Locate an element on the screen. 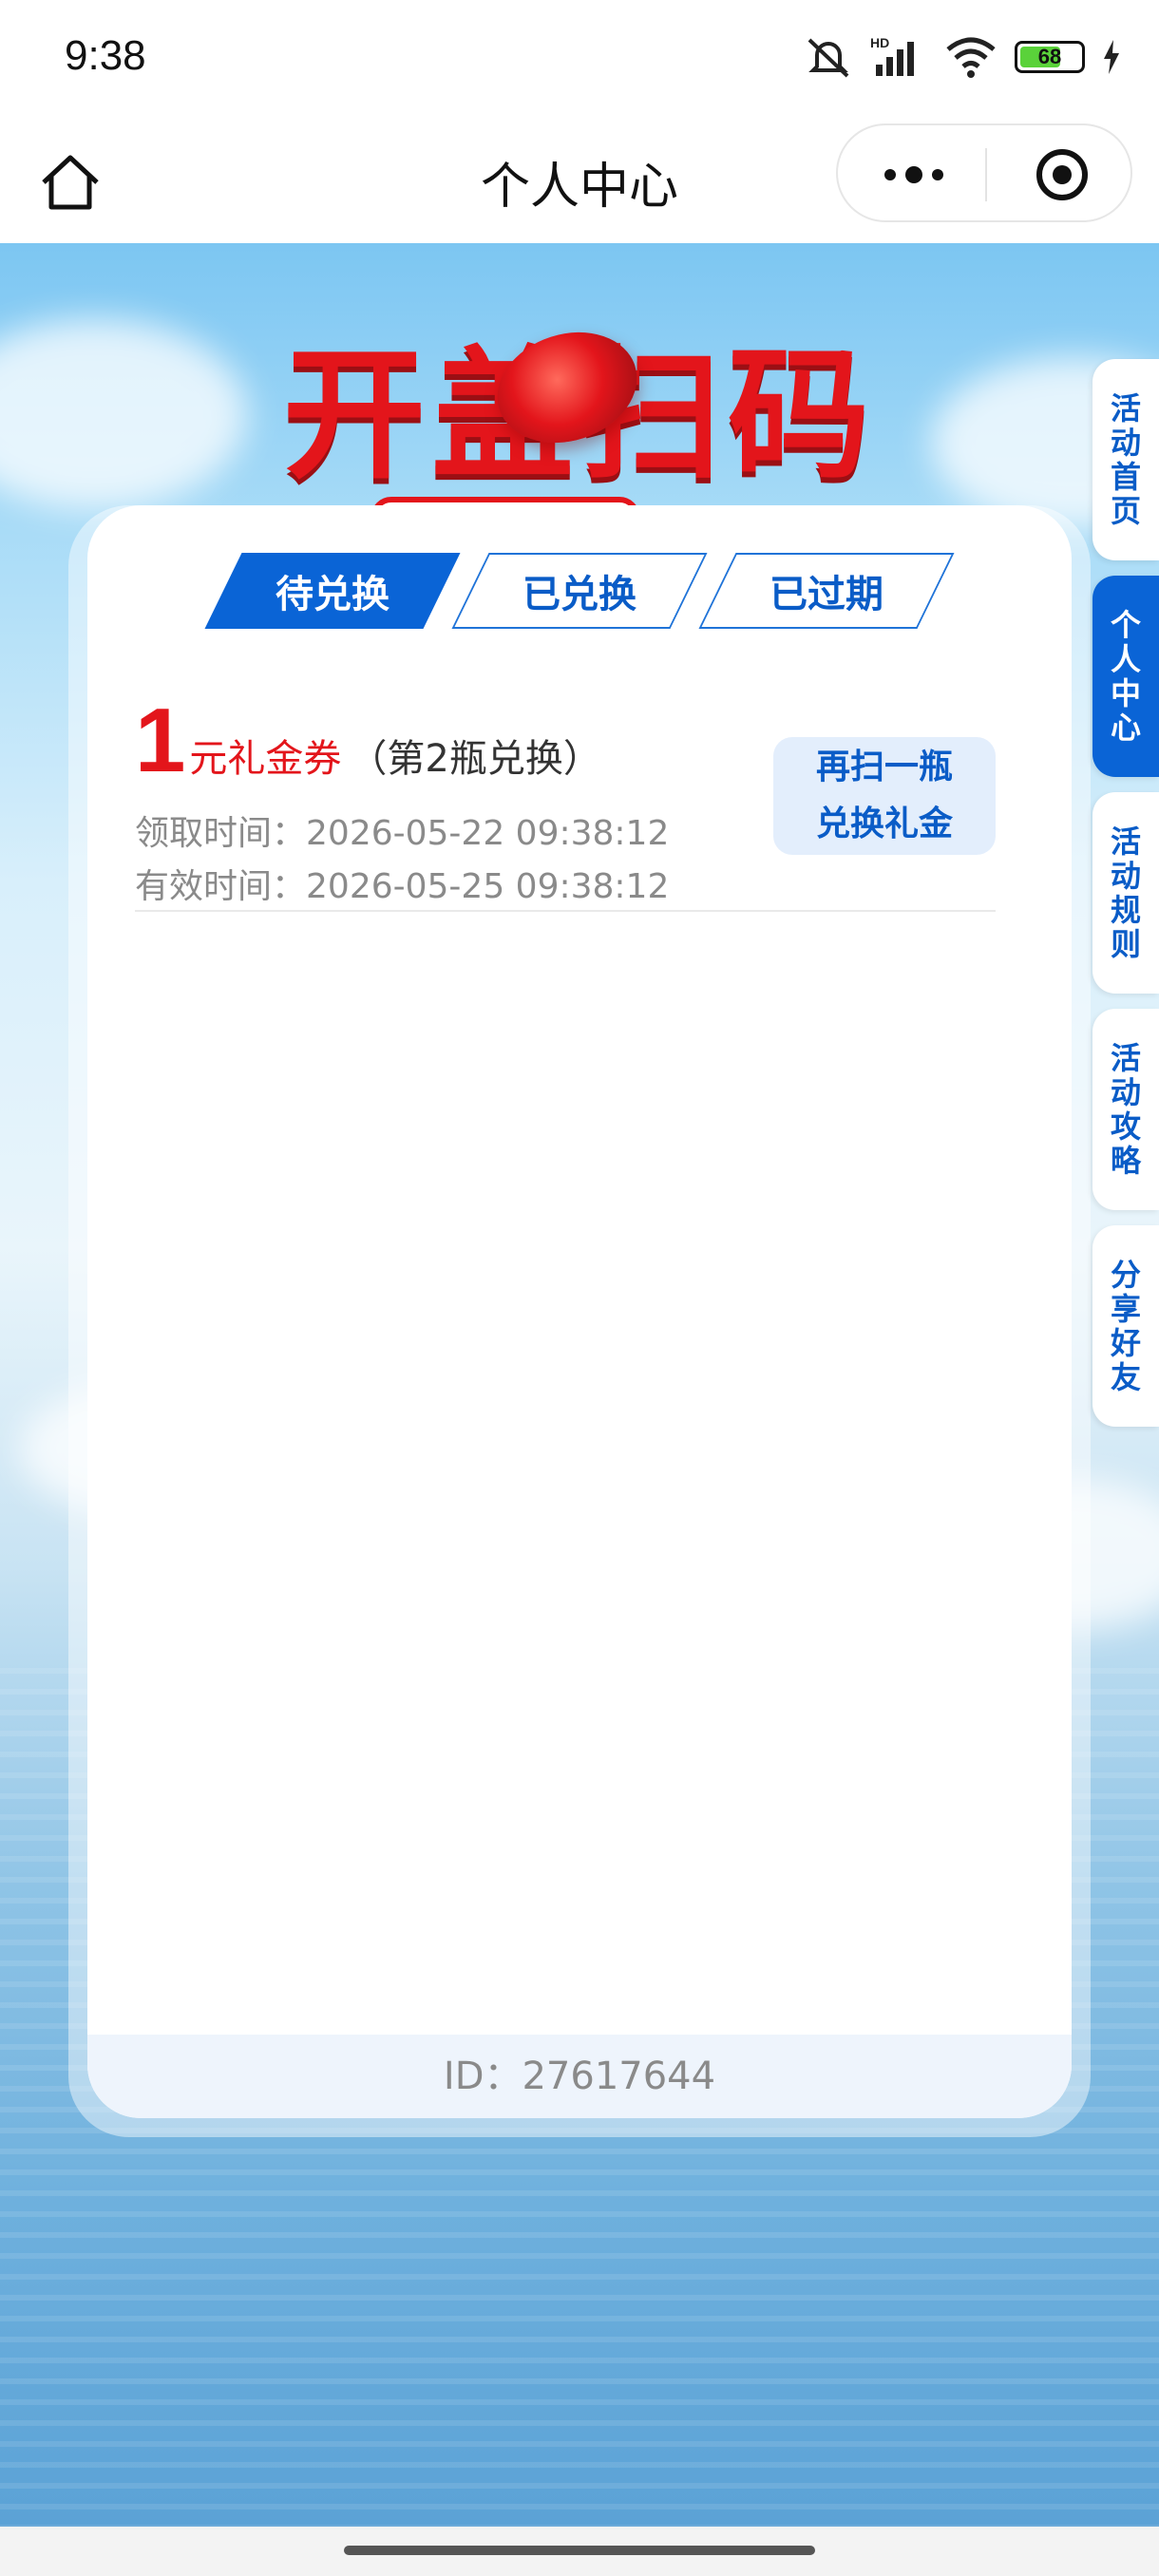 The image size is (1159, 2576). tab-expired: 已过期 is located at coordinates (826, 591).